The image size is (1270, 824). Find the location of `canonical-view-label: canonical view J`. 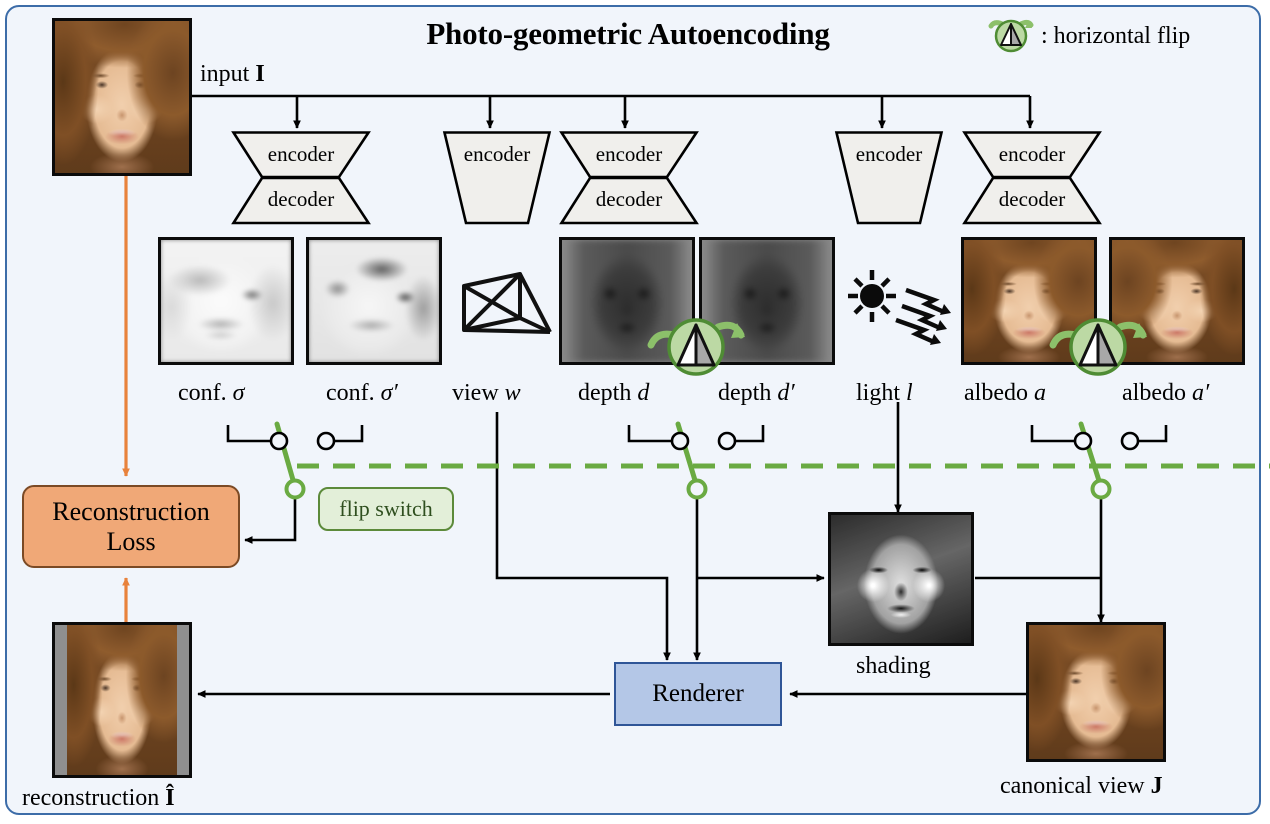

canonical-view-label: canonical view J is located at coordinates (1081, 786).